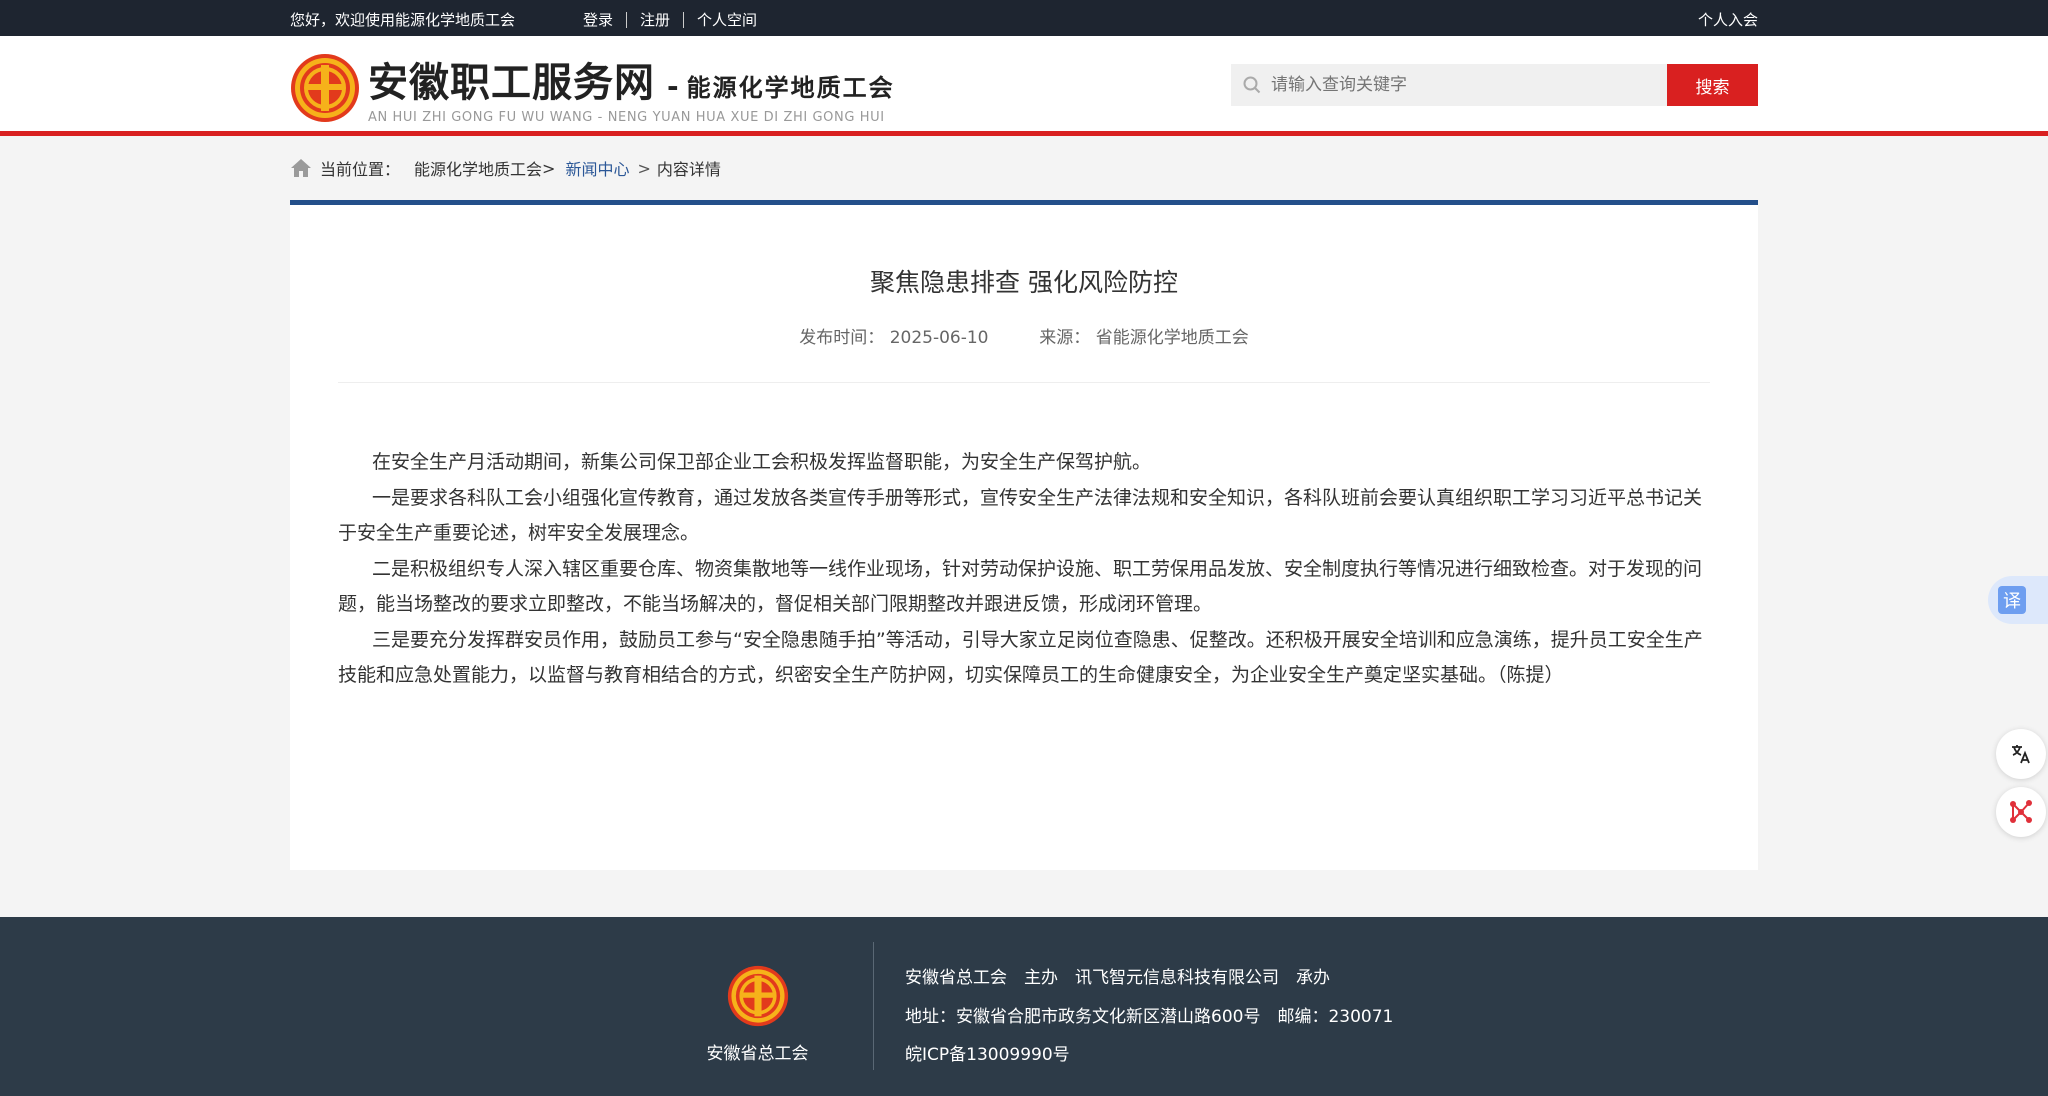  What do you see at coordinates (655, 19) in the screenshot?
I see `register-link: 注册` at bounding box center [655, 19].